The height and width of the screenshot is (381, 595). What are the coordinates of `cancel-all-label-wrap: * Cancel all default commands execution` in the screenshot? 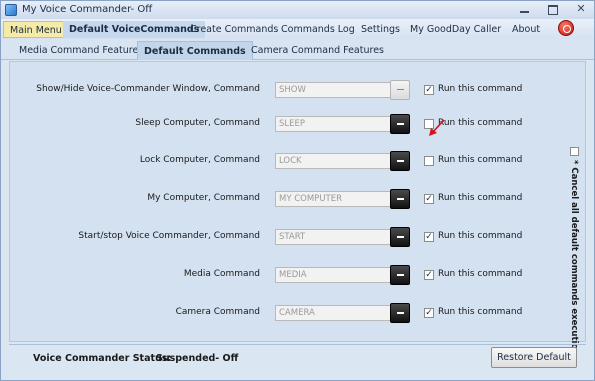 It's located at (575, 257).